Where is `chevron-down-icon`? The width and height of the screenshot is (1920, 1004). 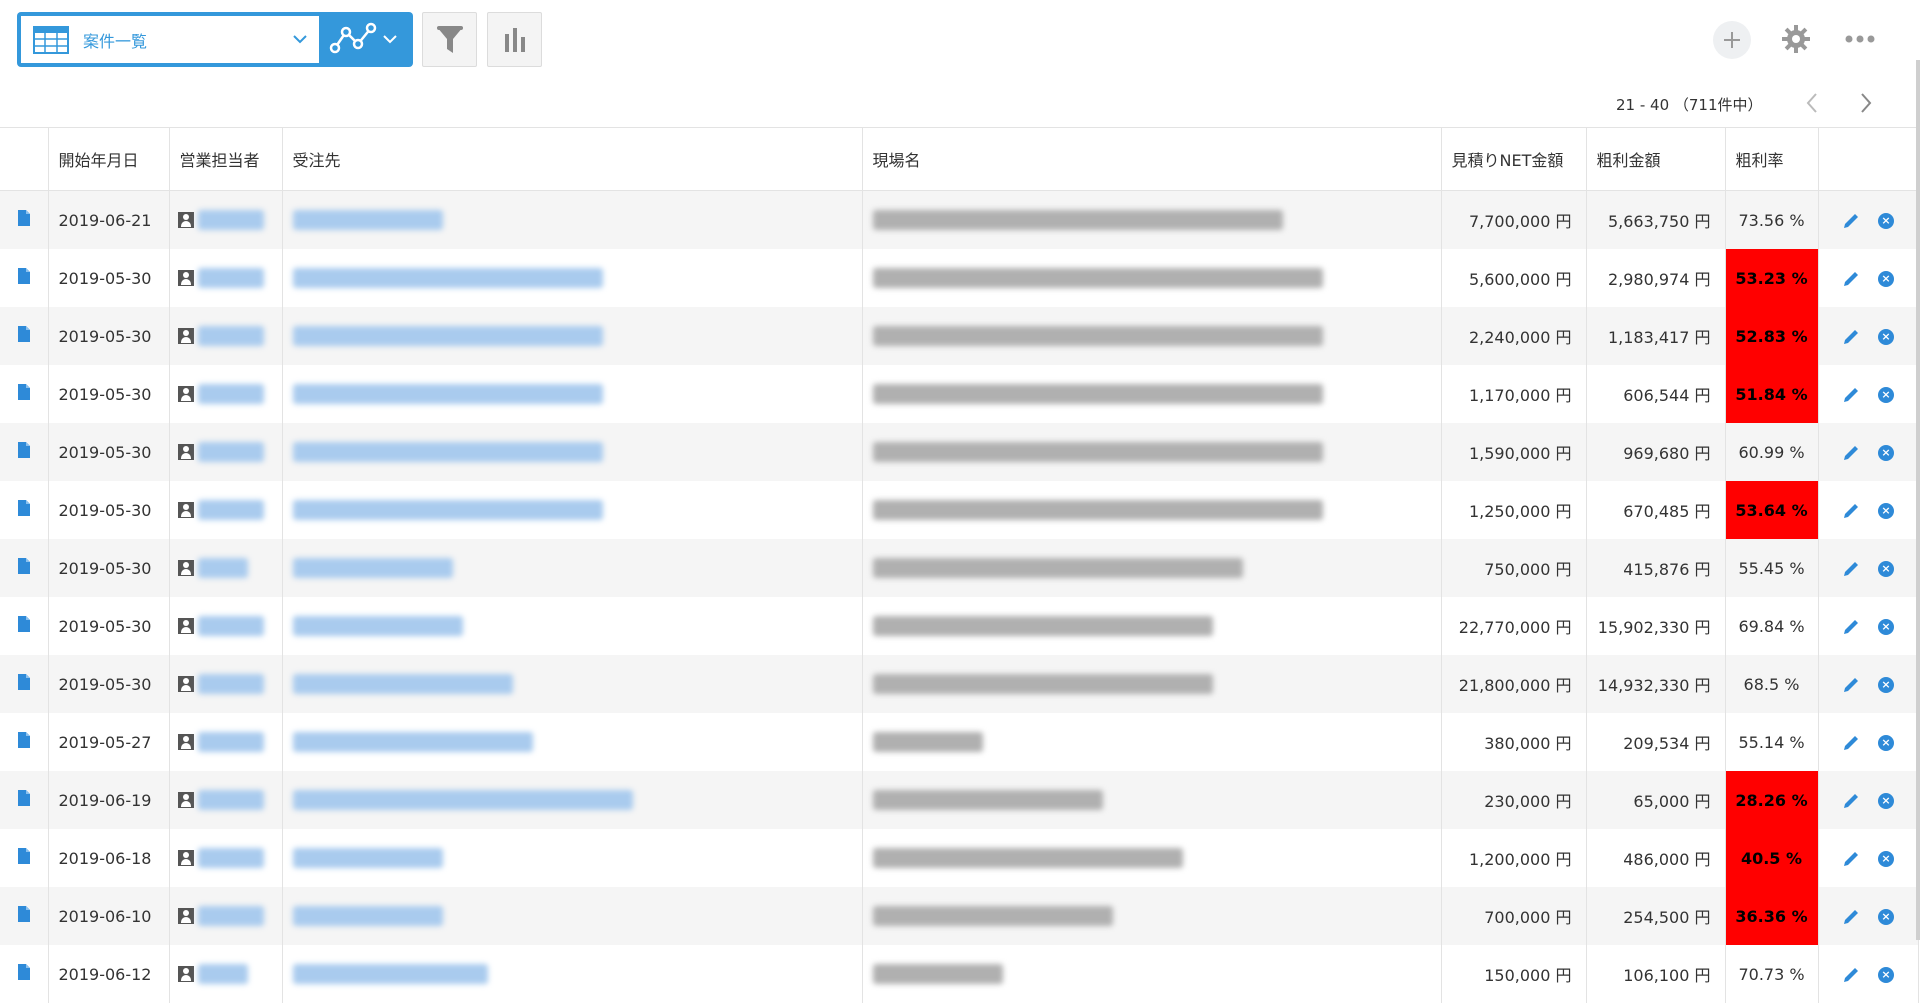
chevron-down-icon is located at coordinates (390, 39).